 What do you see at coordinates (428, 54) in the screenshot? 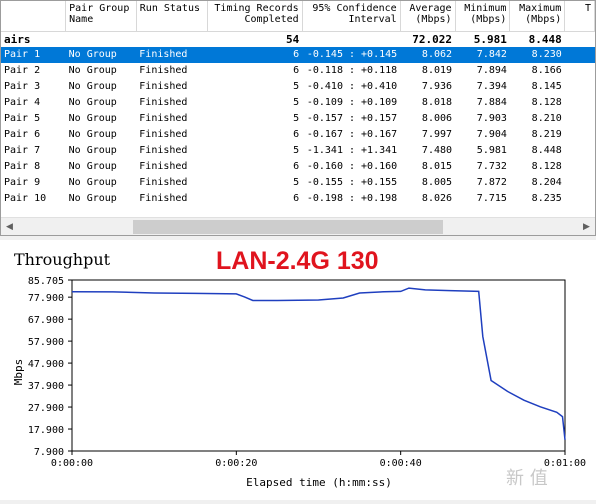
I see `cell-avg: 8.062` at bounding box center [428, 54].